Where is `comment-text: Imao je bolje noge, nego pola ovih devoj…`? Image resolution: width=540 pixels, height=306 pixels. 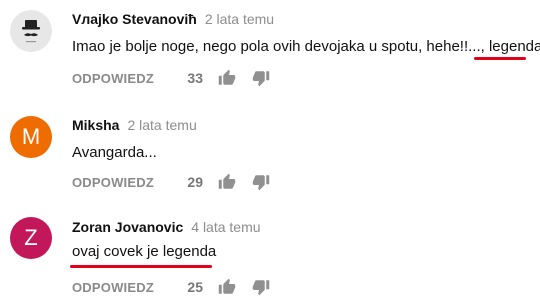 comment-text: Imao je bolje noge, nego pola ovih devoj… is located at coordinates (306, 46).